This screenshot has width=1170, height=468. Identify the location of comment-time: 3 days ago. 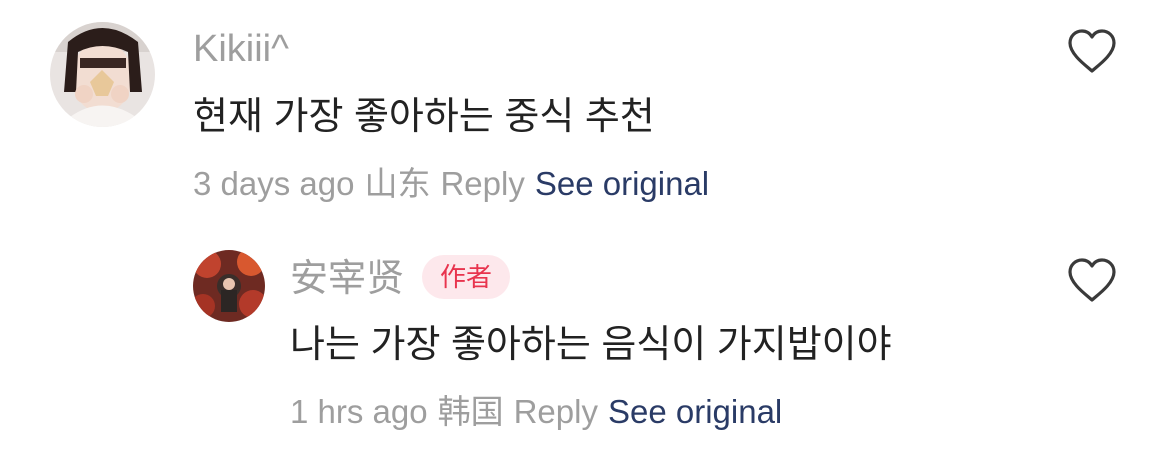
(274, 183).